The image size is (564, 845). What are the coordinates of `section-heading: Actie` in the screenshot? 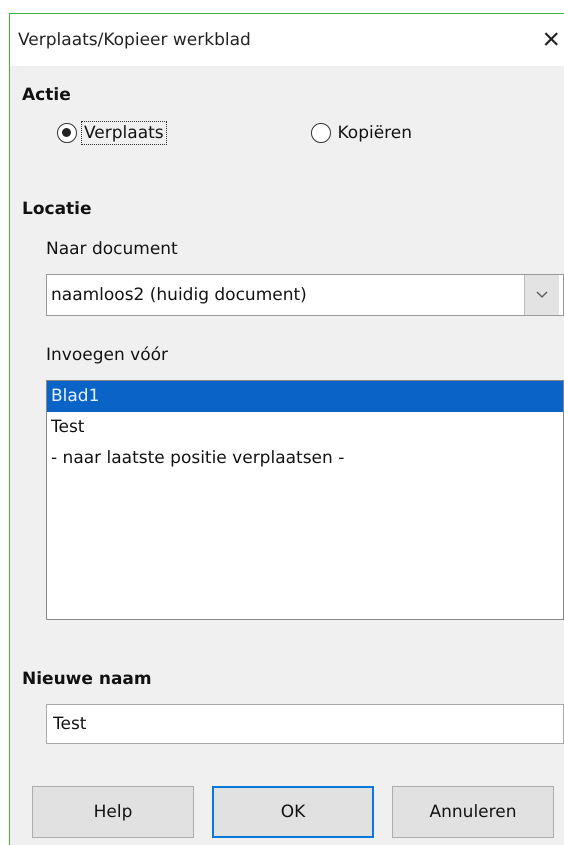 It's located at (47, 95).